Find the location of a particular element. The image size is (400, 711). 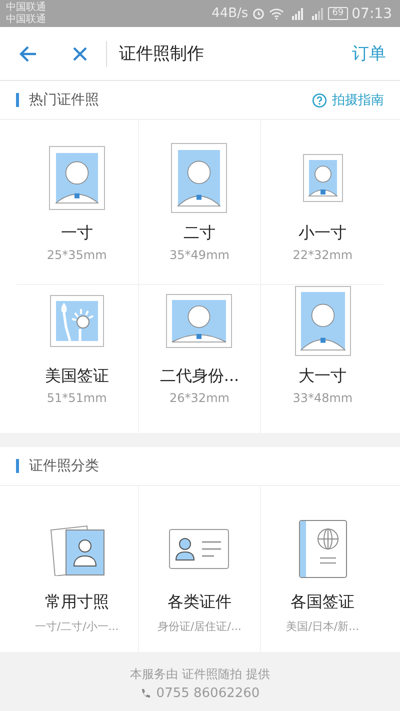

network-speed: 44B/s is located at coordinates (230, 13).